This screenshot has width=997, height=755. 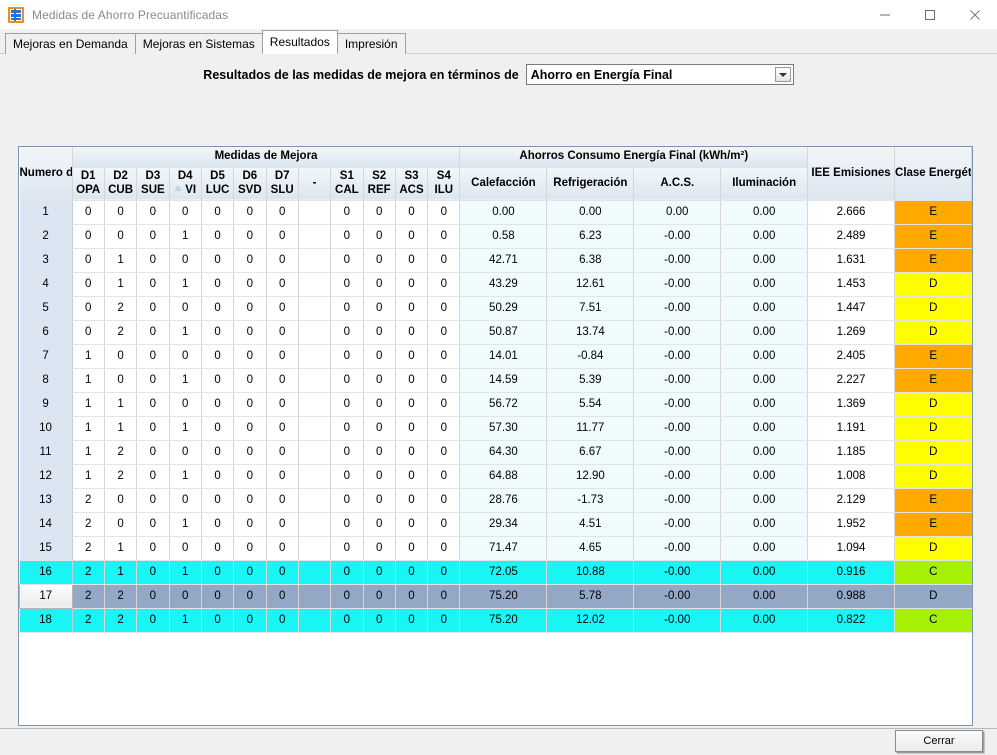 I want to click on iee-emisiones-cell: 2.129, so click(x=851, y=500).